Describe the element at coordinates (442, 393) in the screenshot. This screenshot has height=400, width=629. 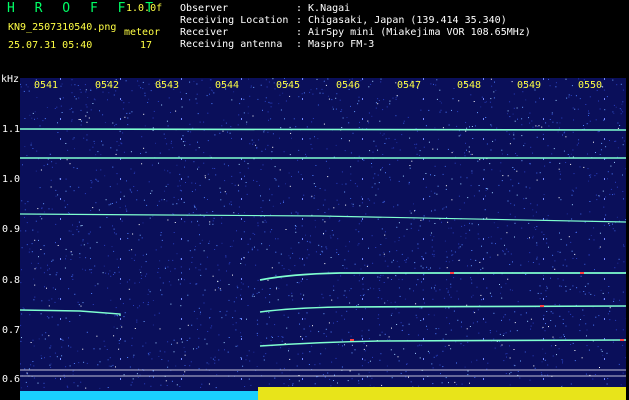
I see `baseline-band-yellow` at that location.